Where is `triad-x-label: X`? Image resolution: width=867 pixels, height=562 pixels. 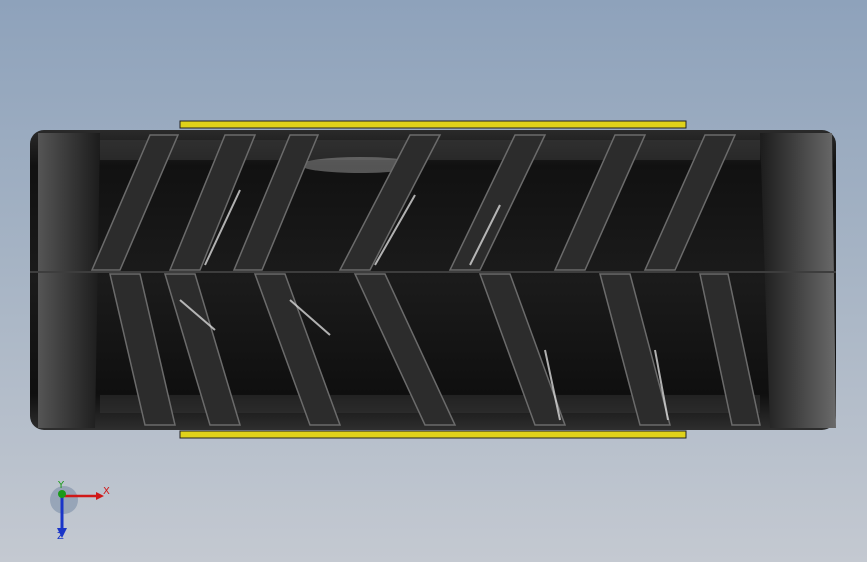 triad-x-label: X is located at coordinates (106, 491).